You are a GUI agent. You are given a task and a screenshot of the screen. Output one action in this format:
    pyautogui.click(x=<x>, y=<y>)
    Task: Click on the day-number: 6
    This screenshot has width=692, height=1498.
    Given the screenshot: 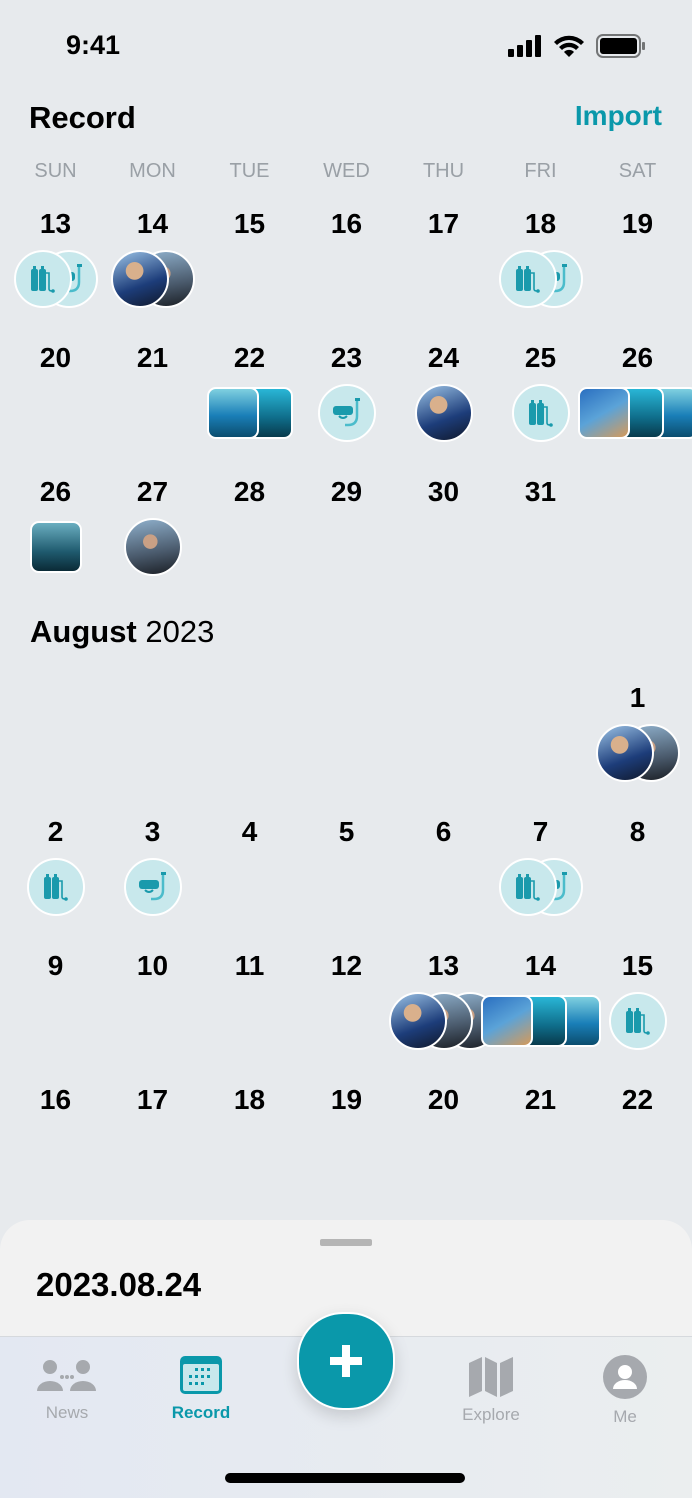 What is the action you would take?
    pyautogui.click(x=443, y=831)
    